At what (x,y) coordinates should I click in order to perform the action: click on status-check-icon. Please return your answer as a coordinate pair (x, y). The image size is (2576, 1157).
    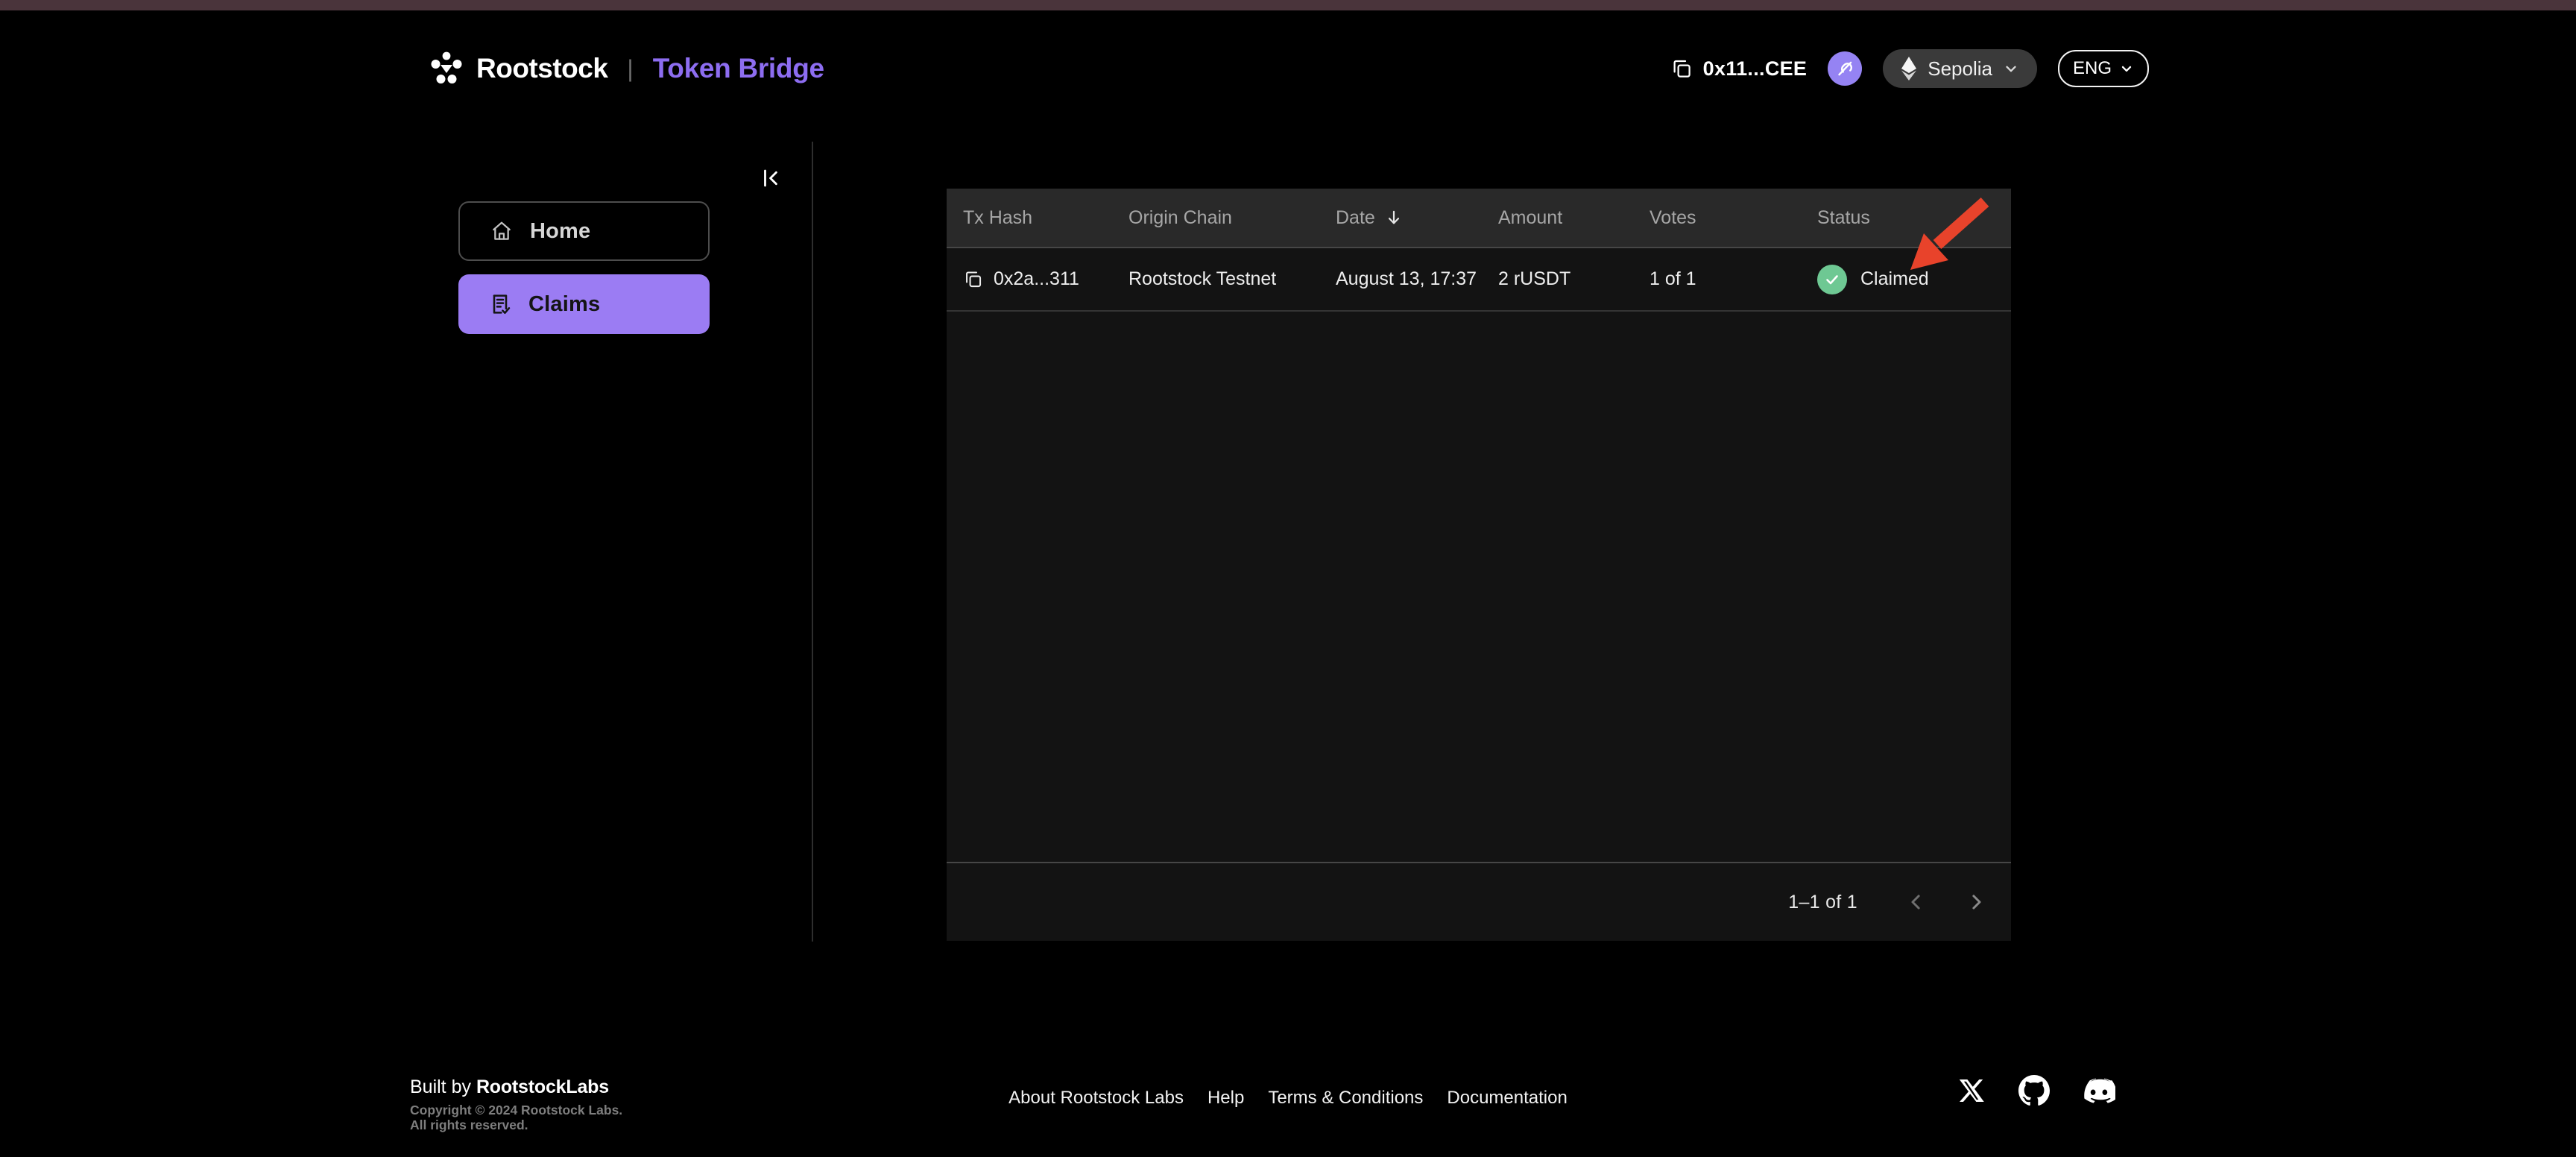
    Looking at the image, I should click on (1832, 279).